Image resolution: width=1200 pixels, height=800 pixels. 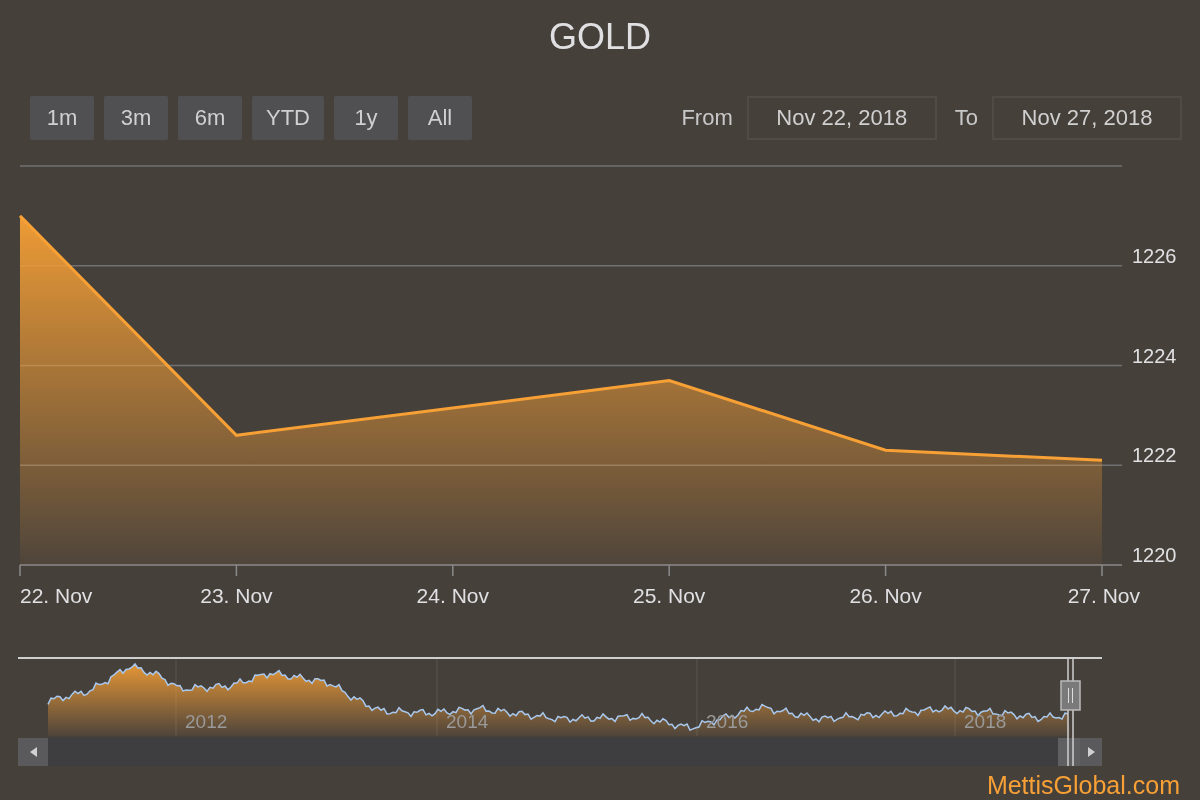 I want to click on chart-title: GOLD, so click(x=600, y=37).